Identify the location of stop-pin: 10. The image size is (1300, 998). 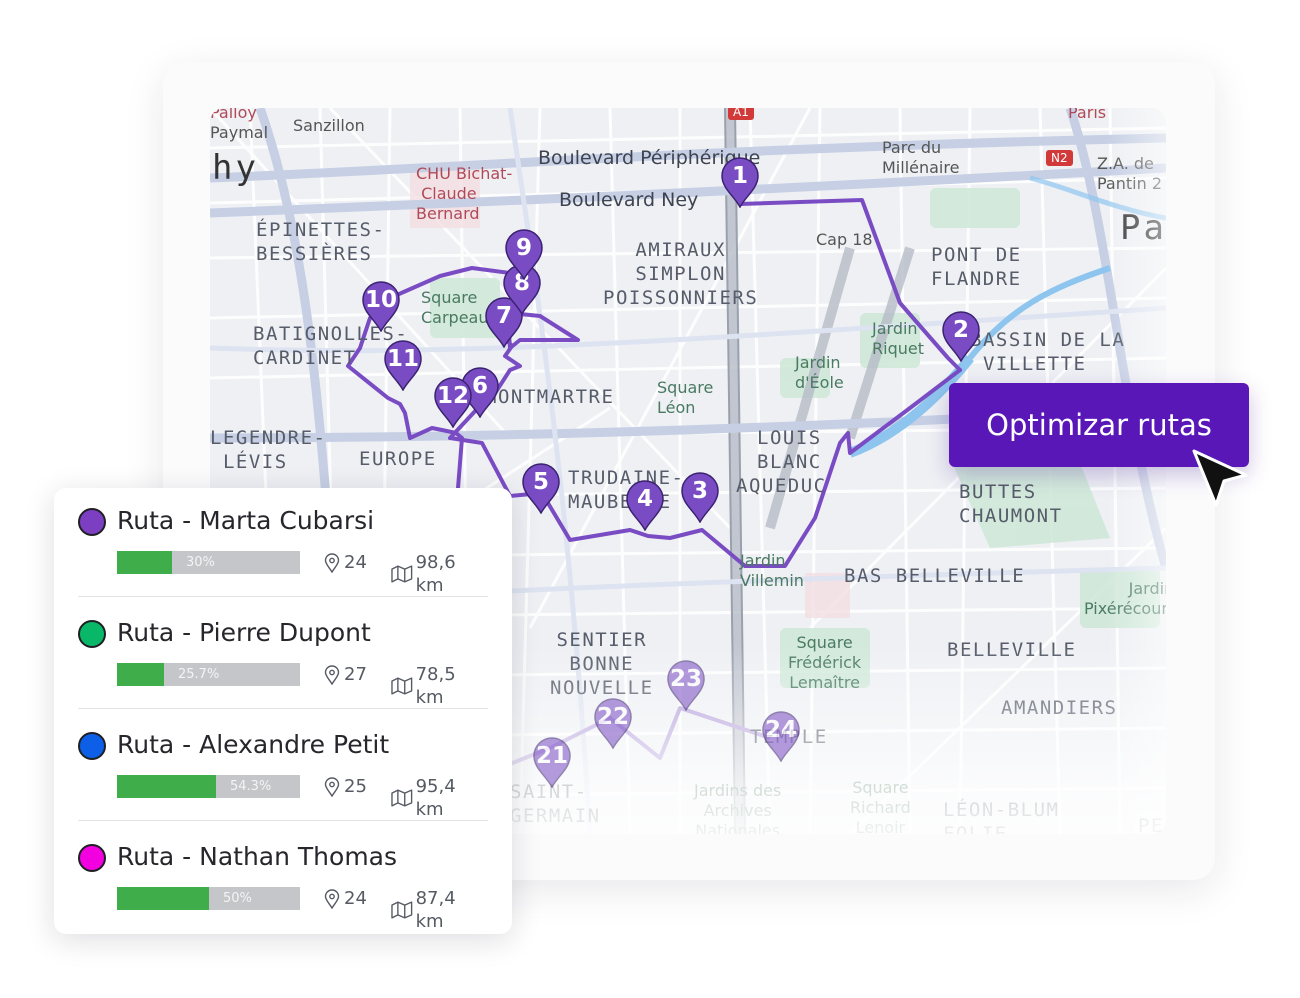
(381, 306).